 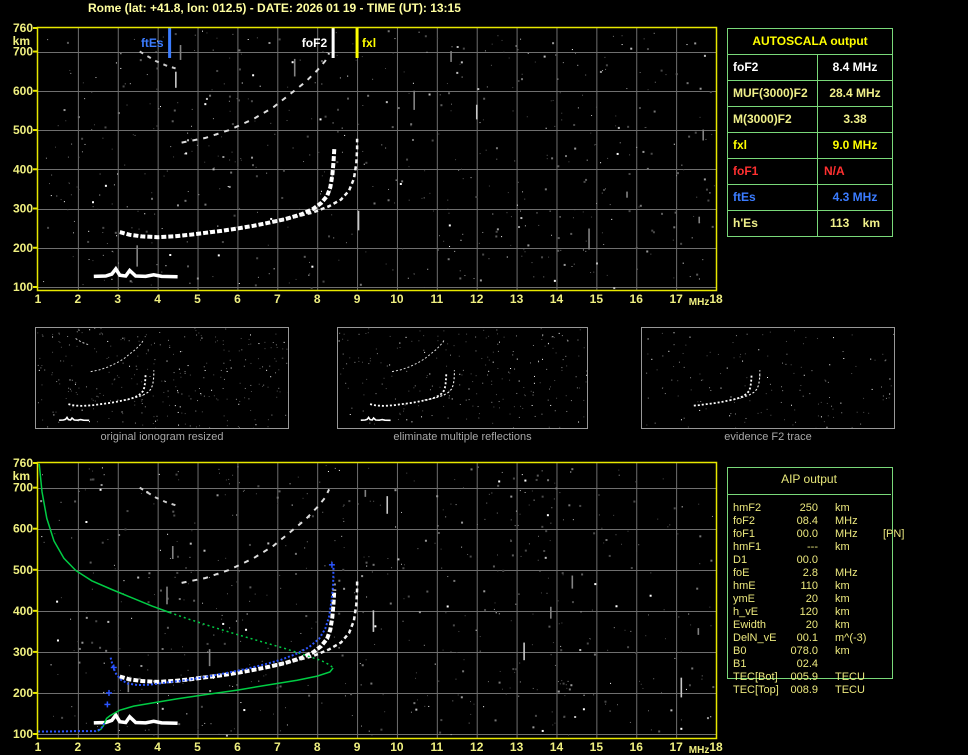 What do you see at coordinates (807, 638) in the screenshot?
I see `aip-value: 00.1` at bounding box center [807, 638].